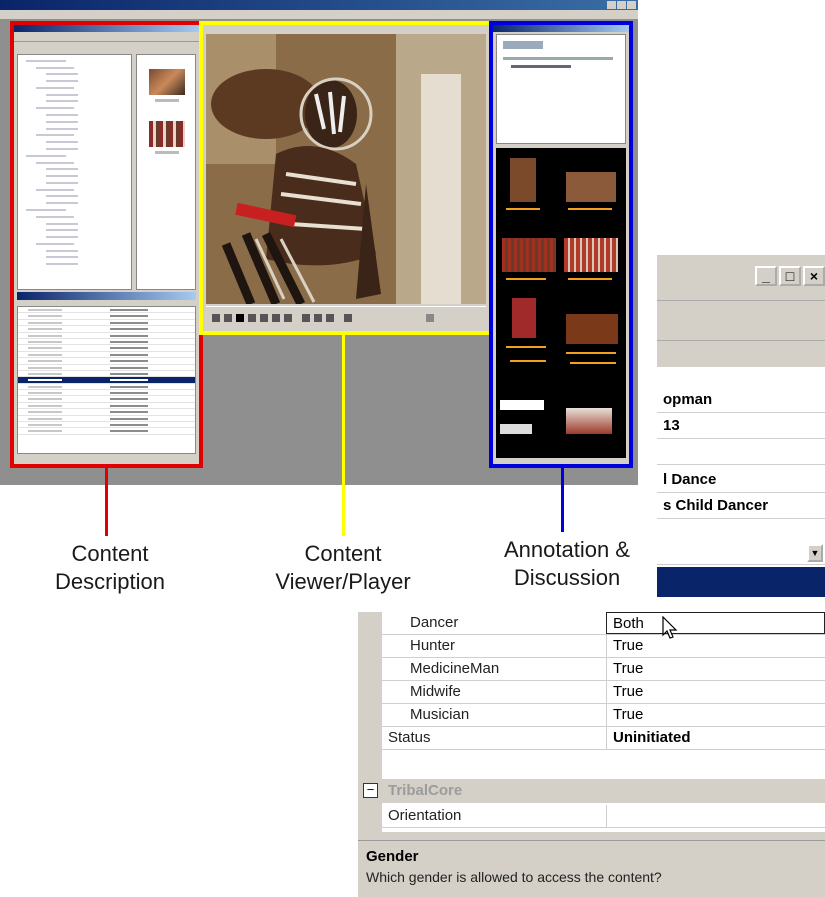  What do you see at coordinates (348, 318) in the screenshot?
I see `snapshot-icon` at bounding box center [348, 318].